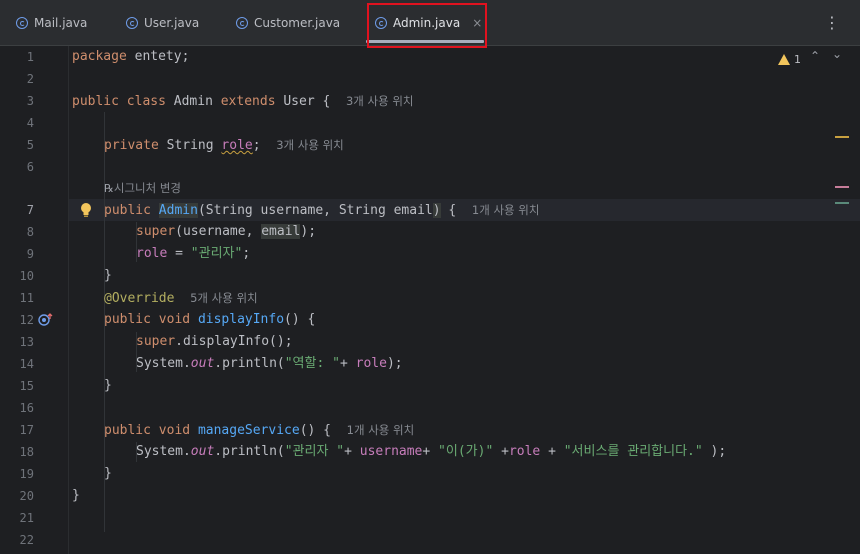 This screenshot has width=860, height=554. Describe the element at coordinates (26, 518) in the screenshot. I see `line-number: 21` at that location.